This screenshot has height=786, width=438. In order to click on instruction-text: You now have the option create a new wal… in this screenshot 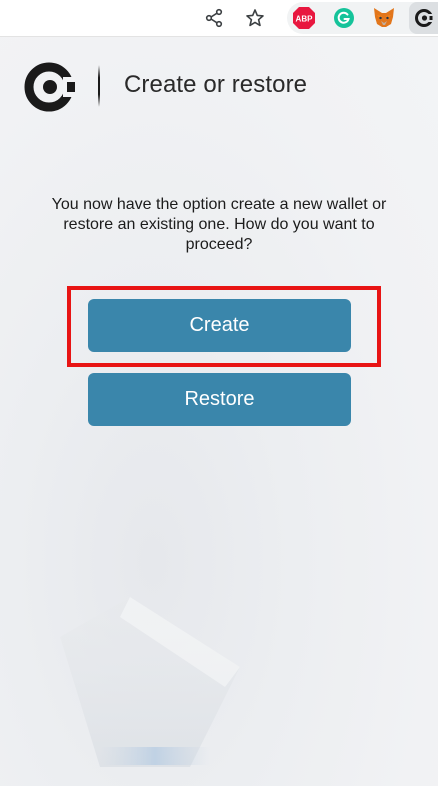, I will do `click(219, 224)`.